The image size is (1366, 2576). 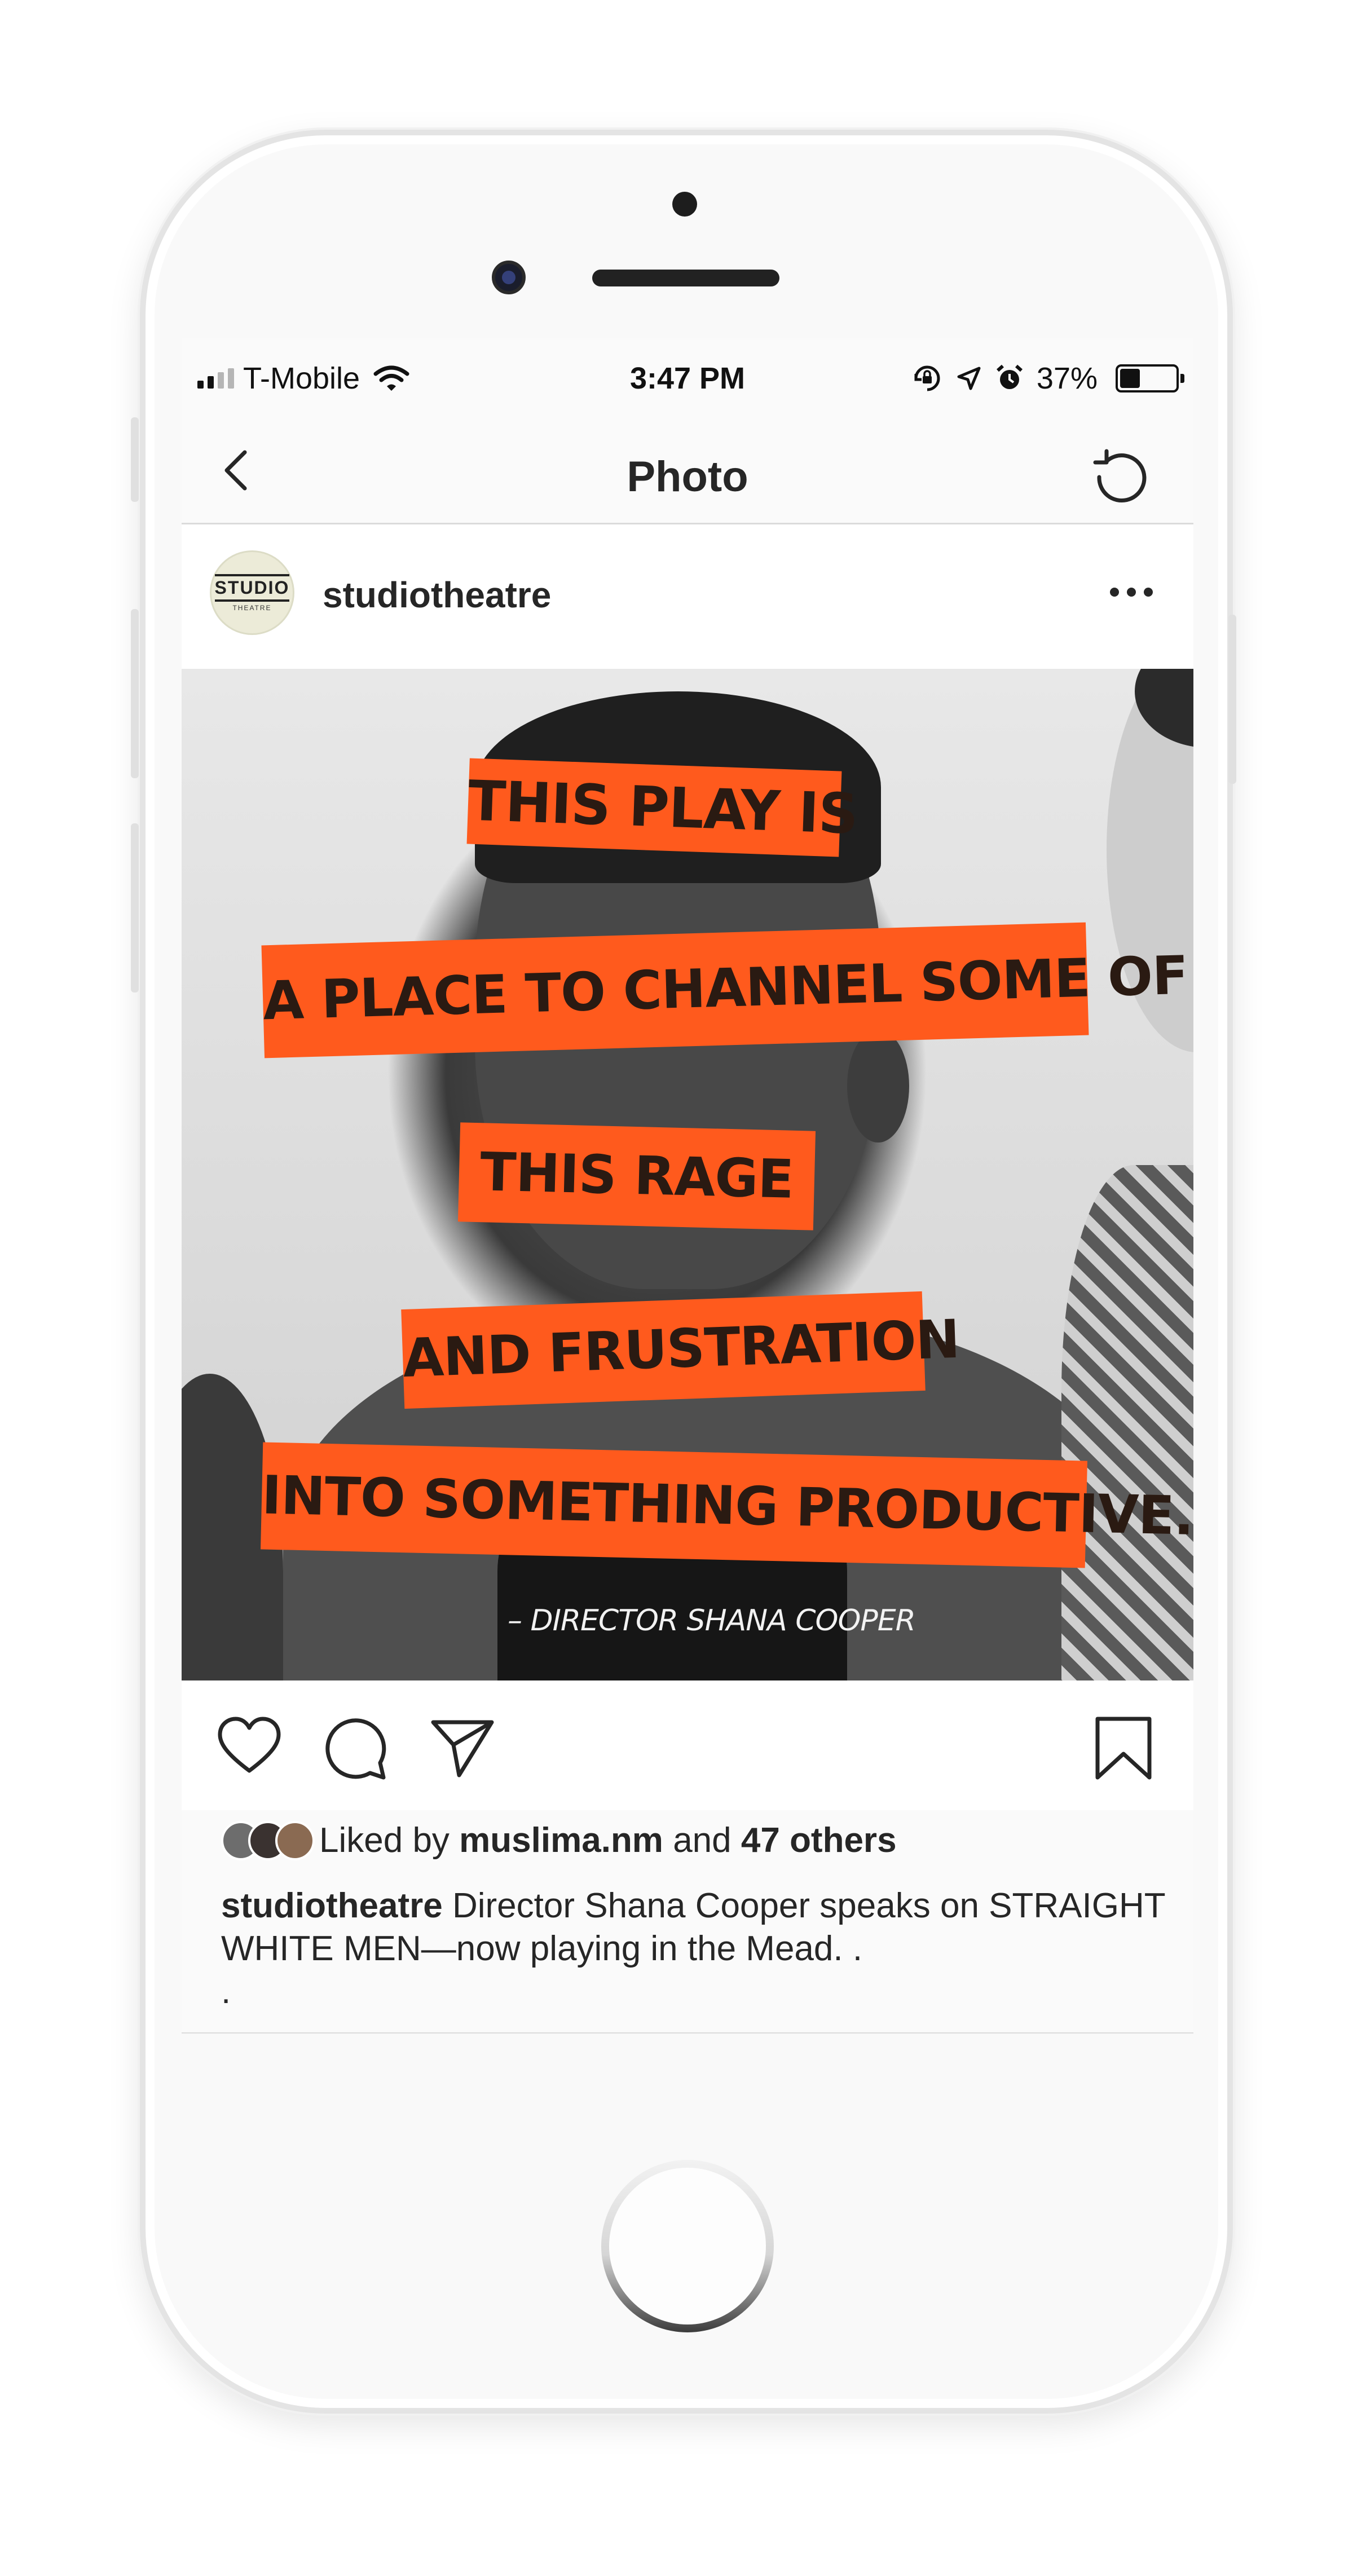 What do you see at coordinates (1130, 378) in the screenshot?
I see `battery-level` at bounding box center [1130, 378].